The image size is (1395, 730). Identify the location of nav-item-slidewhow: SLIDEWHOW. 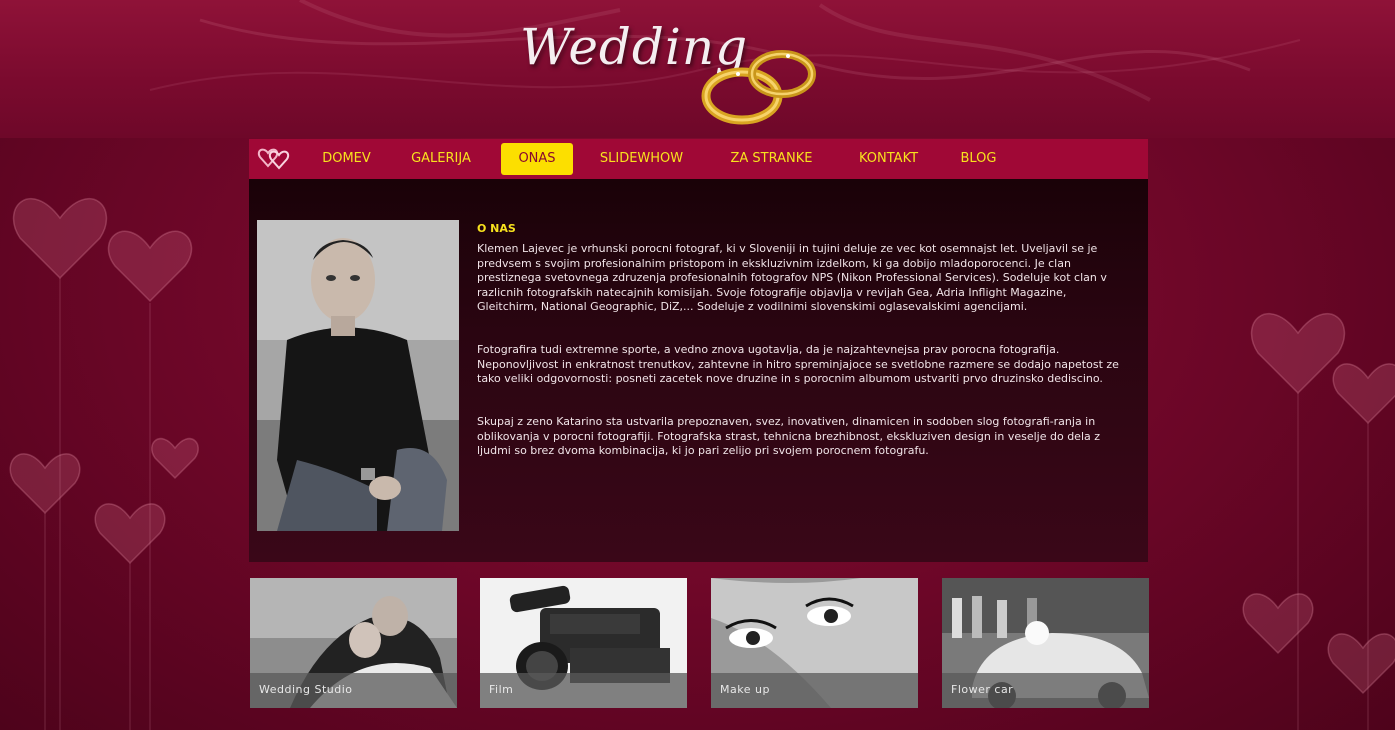
(641, 159).